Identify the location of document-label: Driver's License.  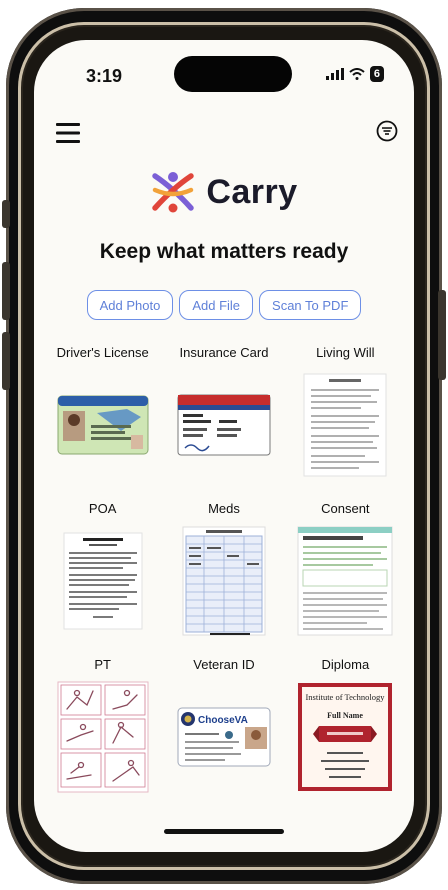
(102, 352).